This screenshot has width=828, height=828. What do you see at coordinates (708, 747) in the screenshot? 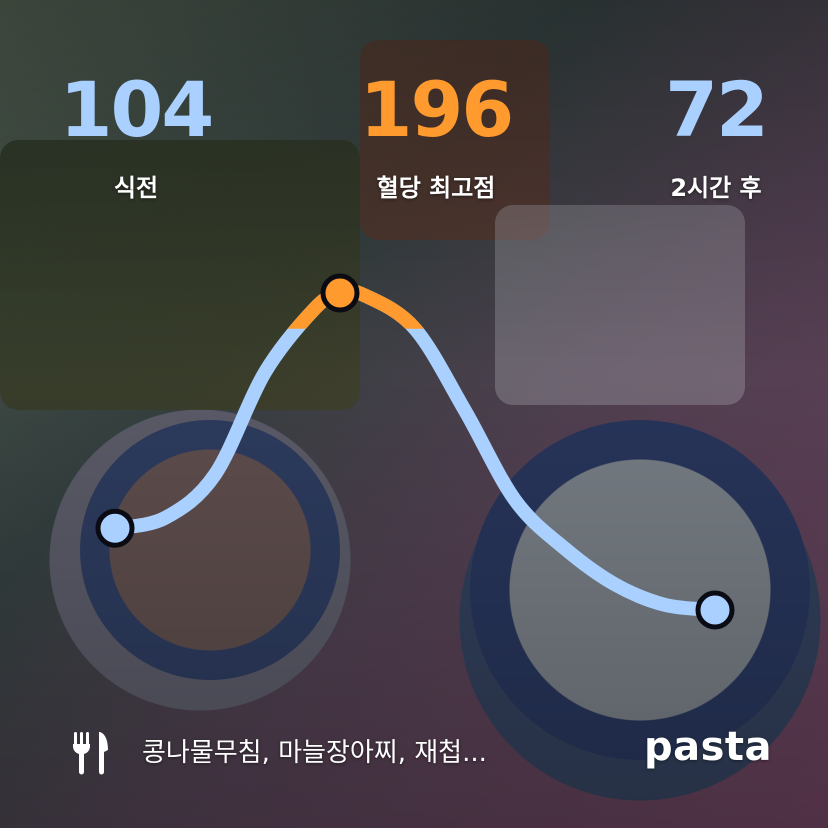
I see `brand-logo: pasta` at bounding box center [708, 747].